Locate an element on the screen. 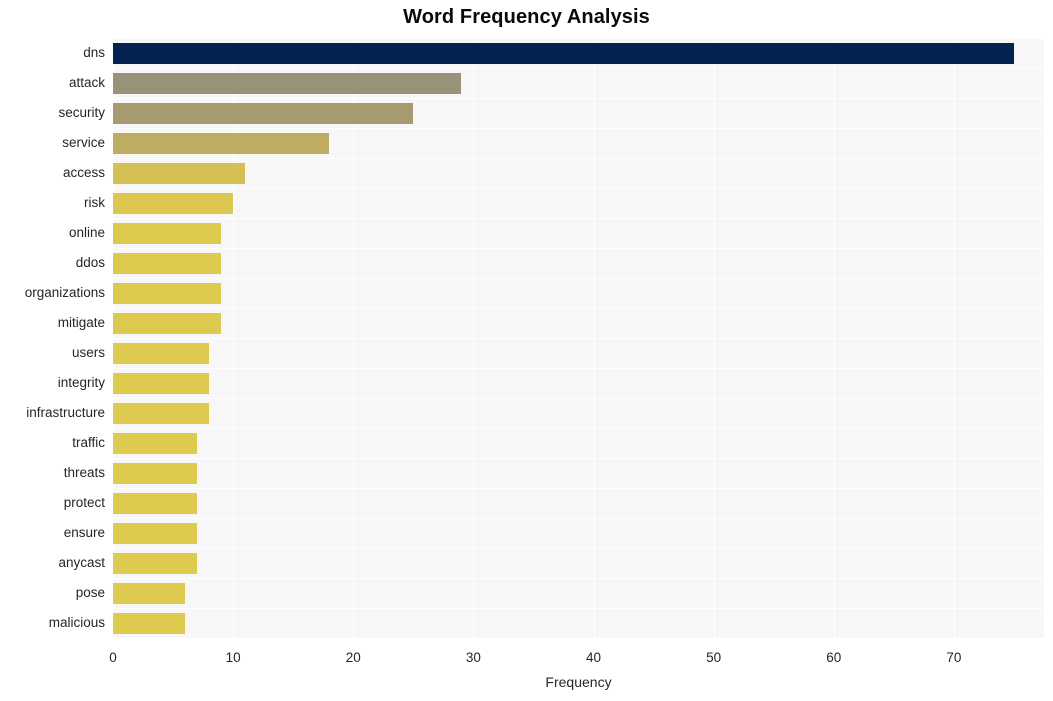 This screenshot has height=701, width=1053. x-axis-tick-labels: 0 10 20 30 40 50 60 70 is located at coordinates (526, 660).